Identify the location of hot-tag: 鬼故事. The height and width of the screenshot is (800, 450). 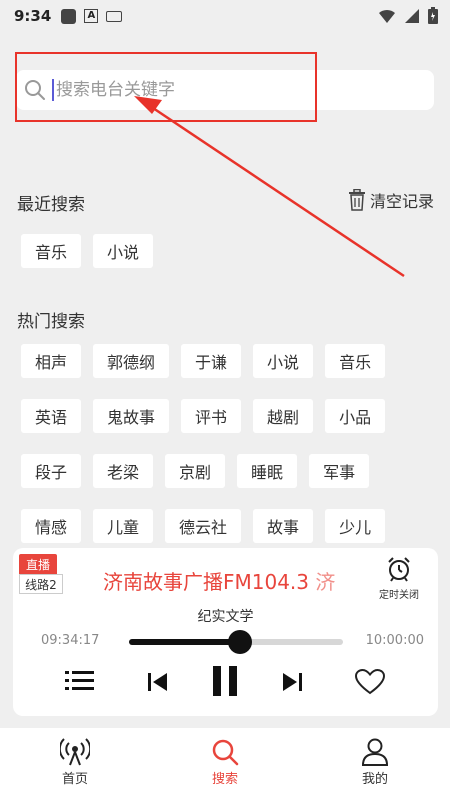
(131, 416).